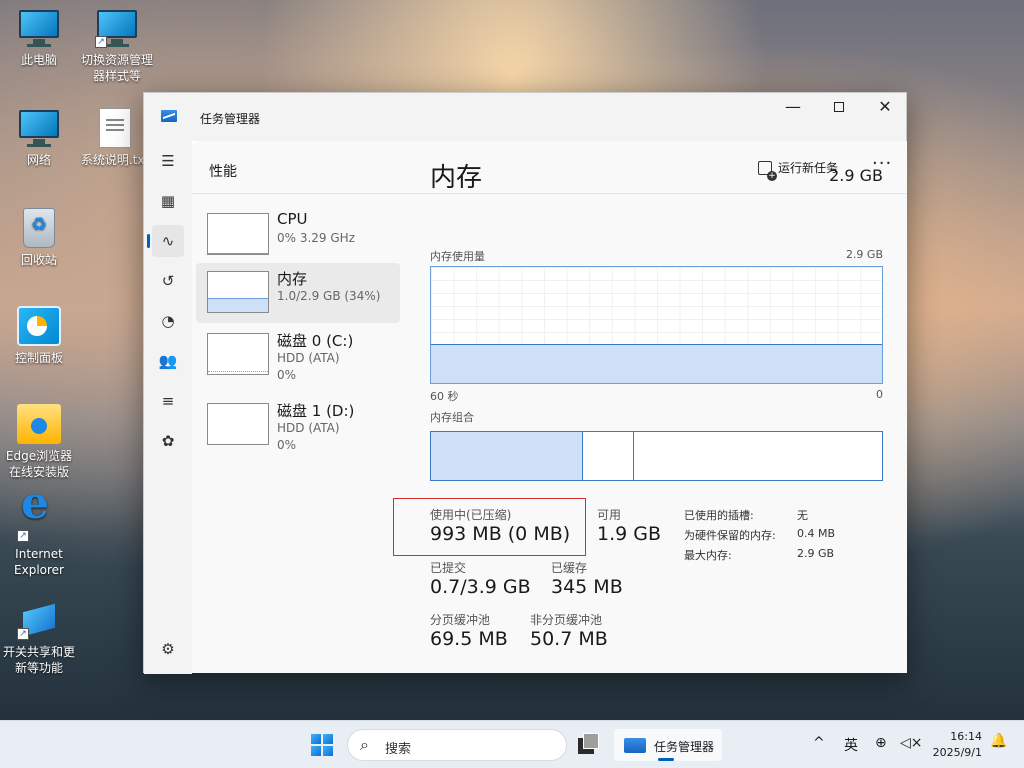 This screenshot has height=768, width=1024. I want to click on minimize-button: —, so click(793, 108).